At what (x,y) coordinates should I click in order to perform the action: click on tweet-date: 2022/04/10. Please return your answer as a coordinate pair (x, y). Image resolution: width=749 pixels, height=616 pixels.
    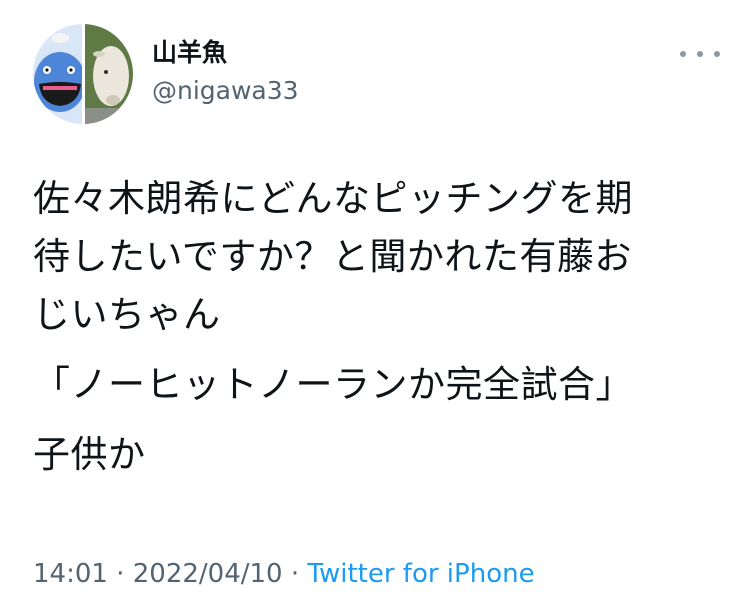
    Looking at the image, I should click on (208, 574).